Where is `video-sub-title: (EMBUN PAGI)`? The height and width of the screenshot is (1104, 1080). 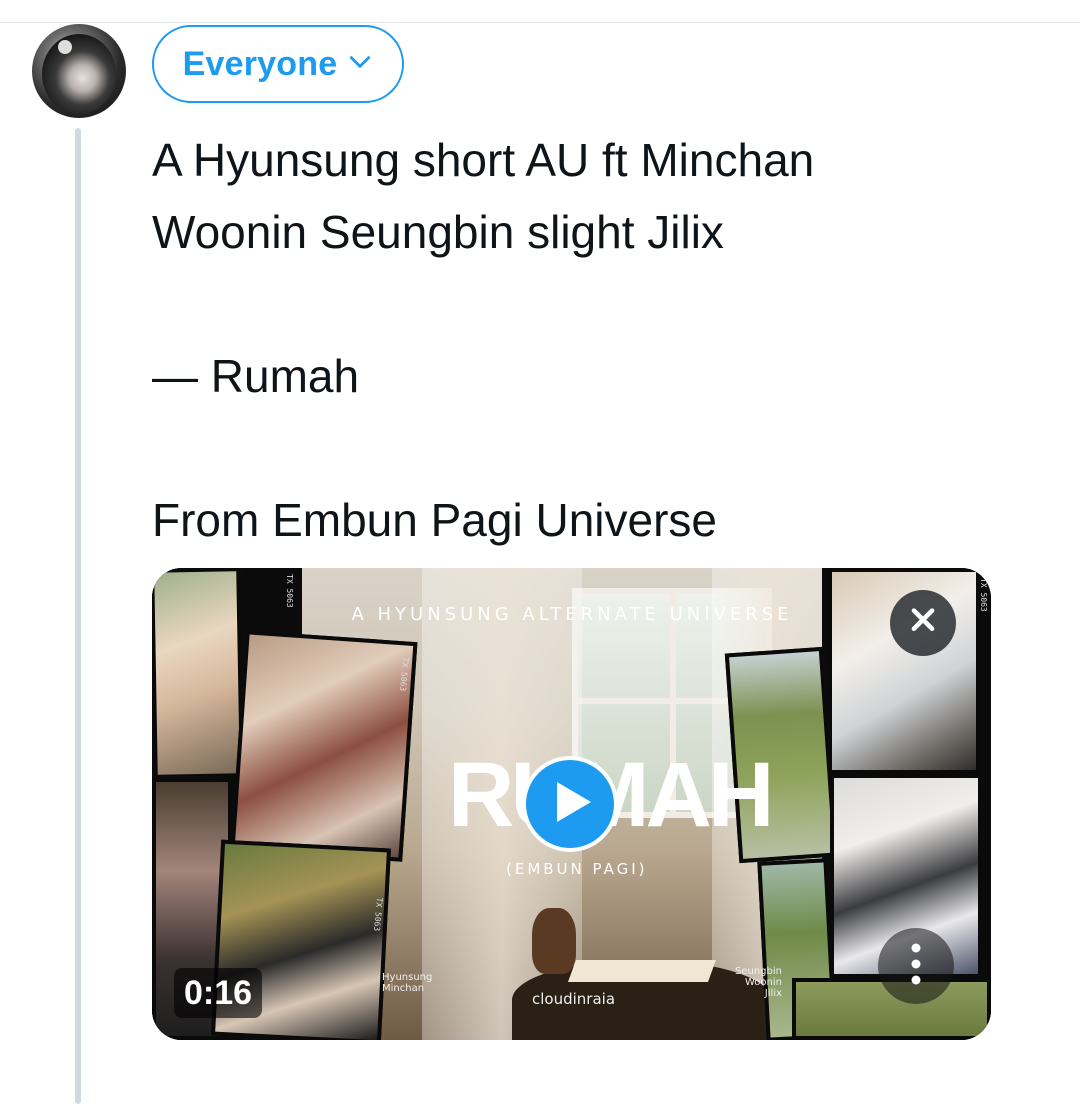 video-sub-title: (EMBUN PAGI) is located at coordinates (577, 869).